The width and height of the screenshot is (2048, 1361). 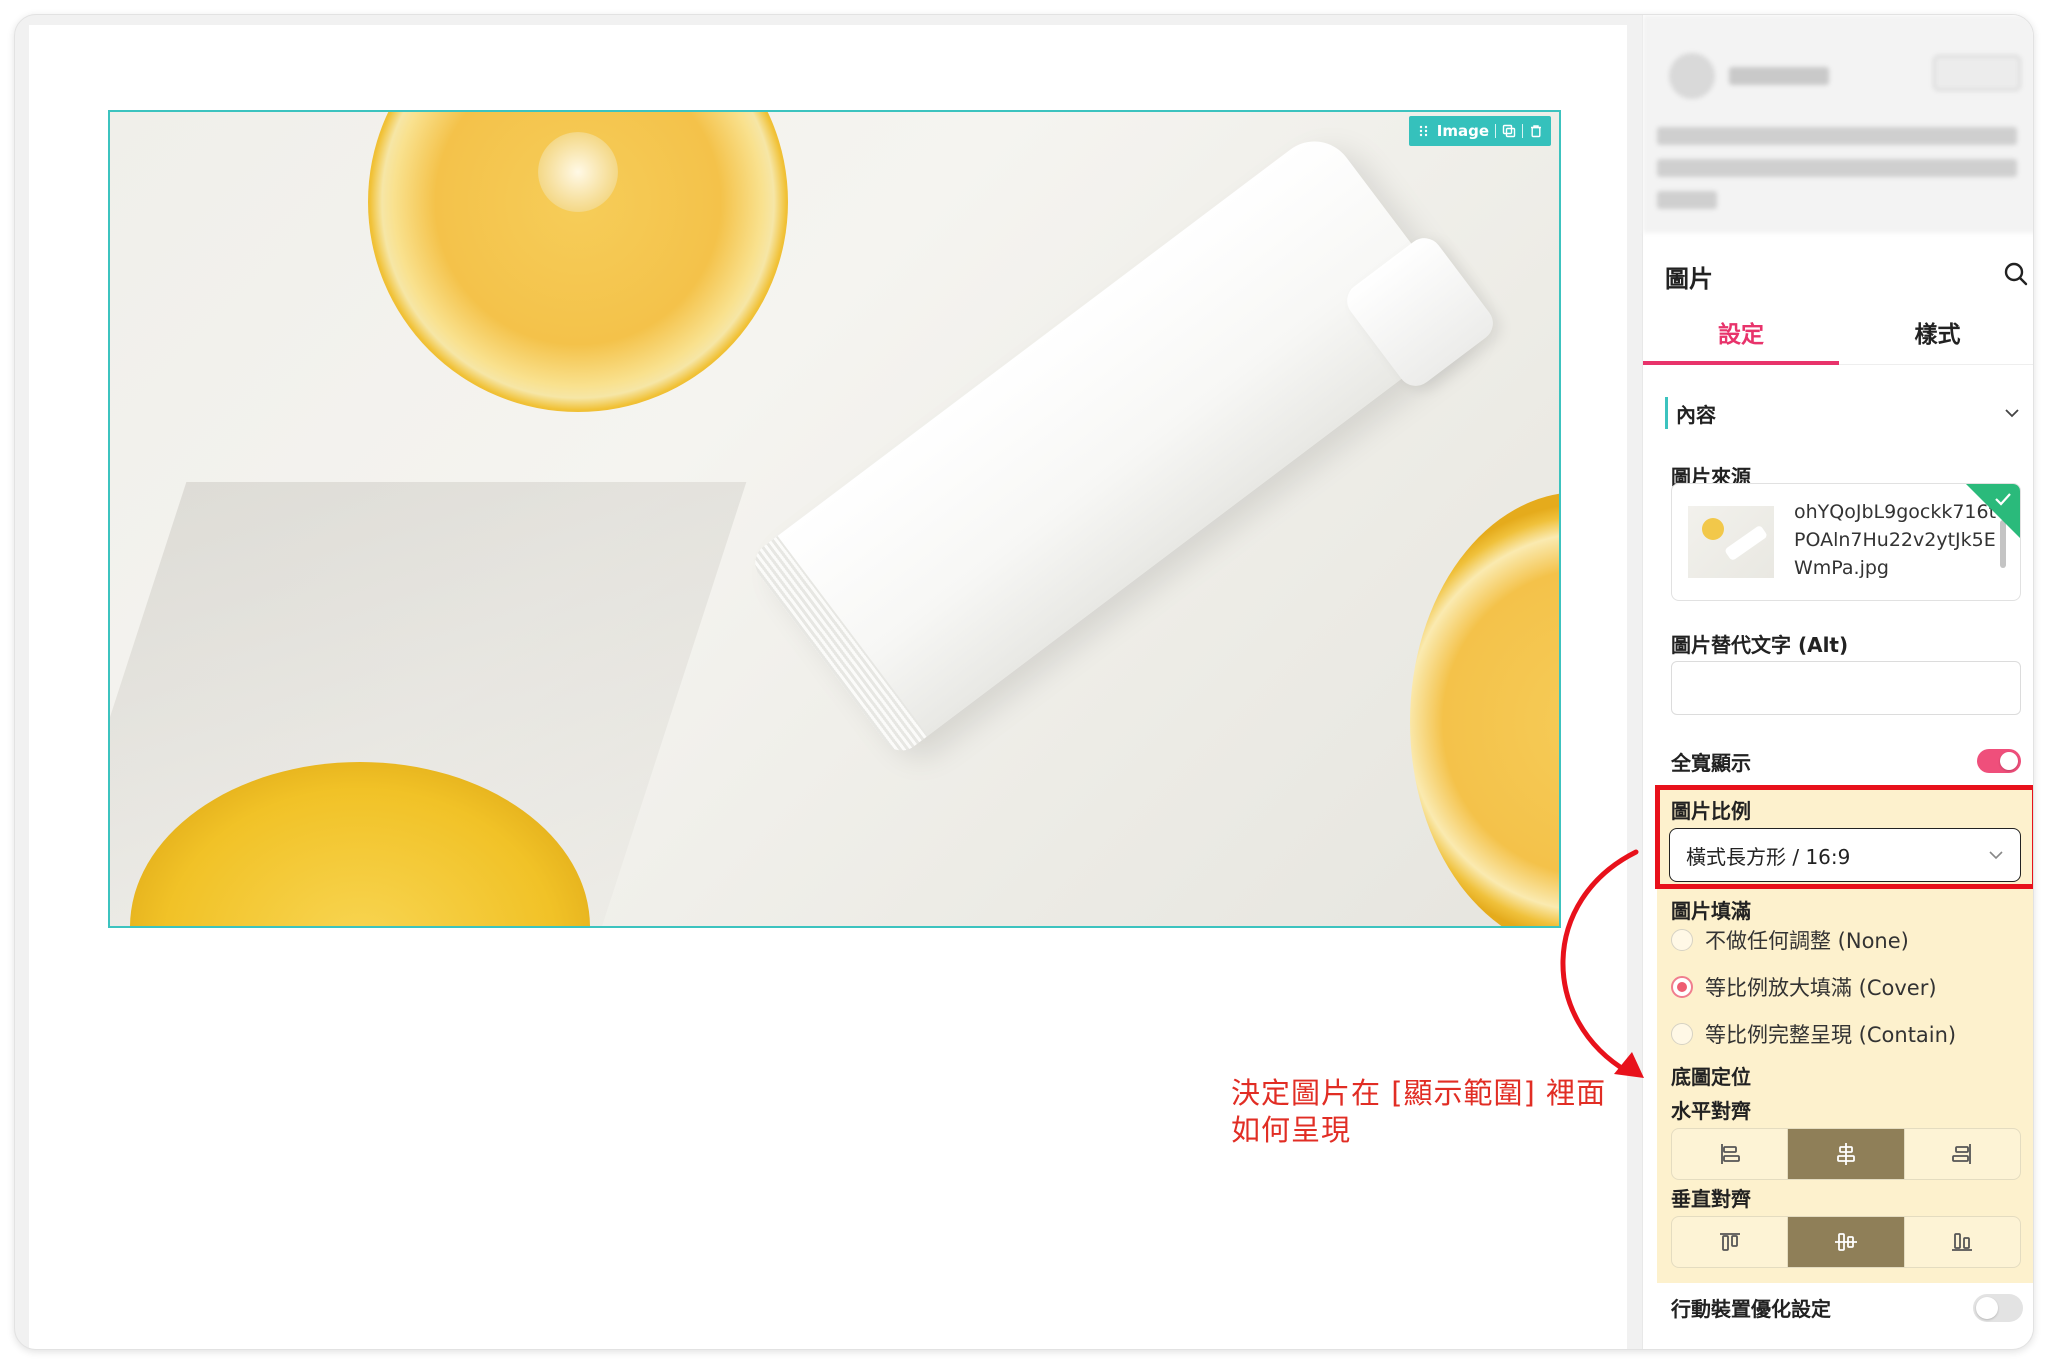 I want to click on alt-text-input, so click(x=1846, y=688).